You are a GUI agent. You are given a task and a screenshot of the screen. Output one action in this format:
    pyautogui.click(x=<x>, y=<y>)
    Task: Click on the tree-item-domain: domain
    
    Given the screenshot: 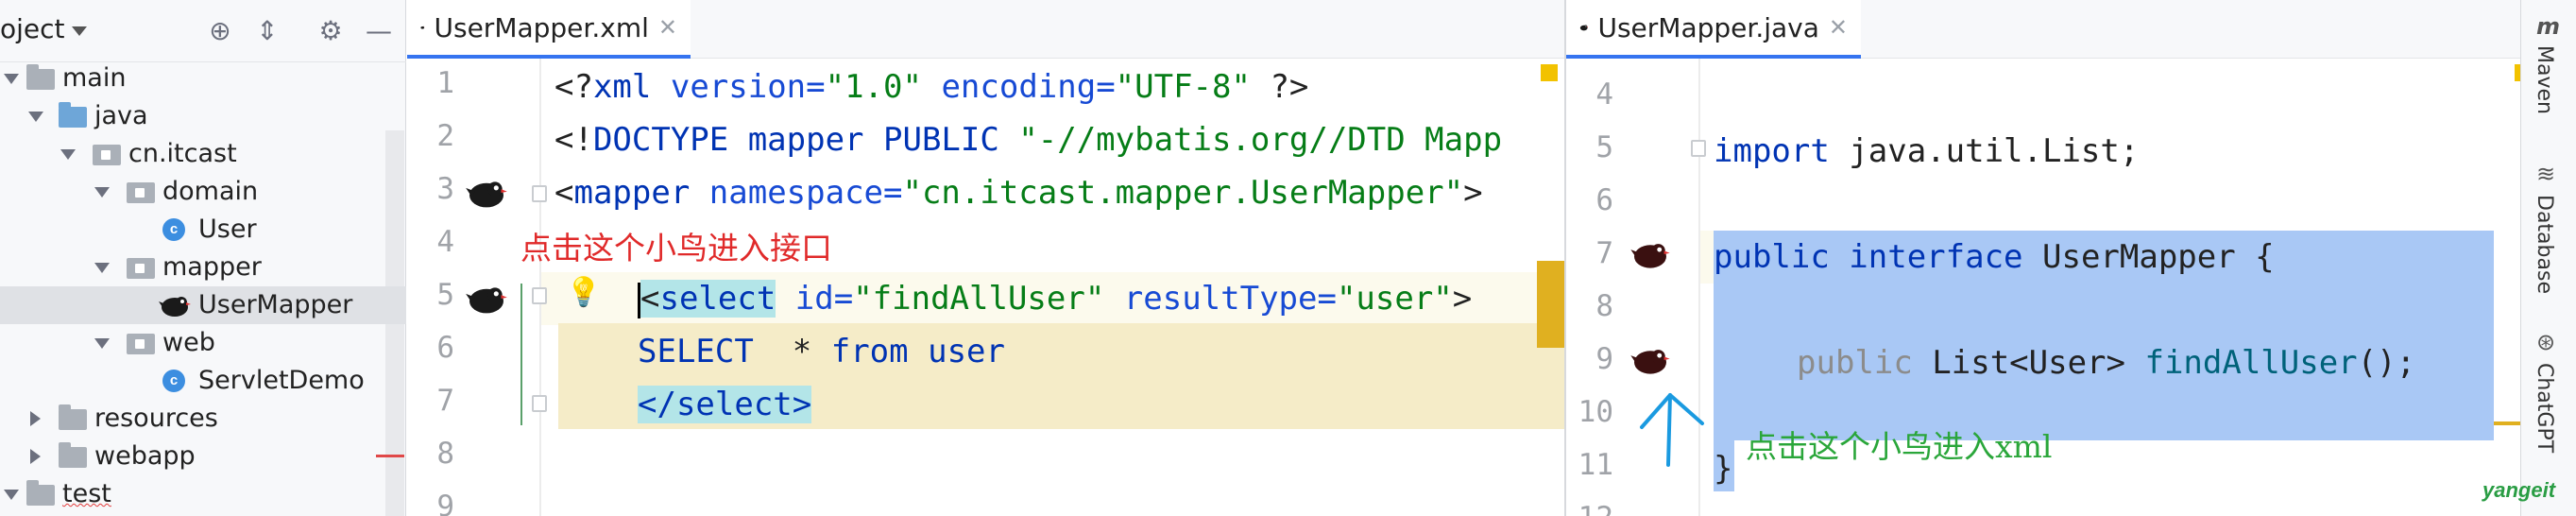 What is the action you would take?
    pyautogui.click(x=203, y=192)
    